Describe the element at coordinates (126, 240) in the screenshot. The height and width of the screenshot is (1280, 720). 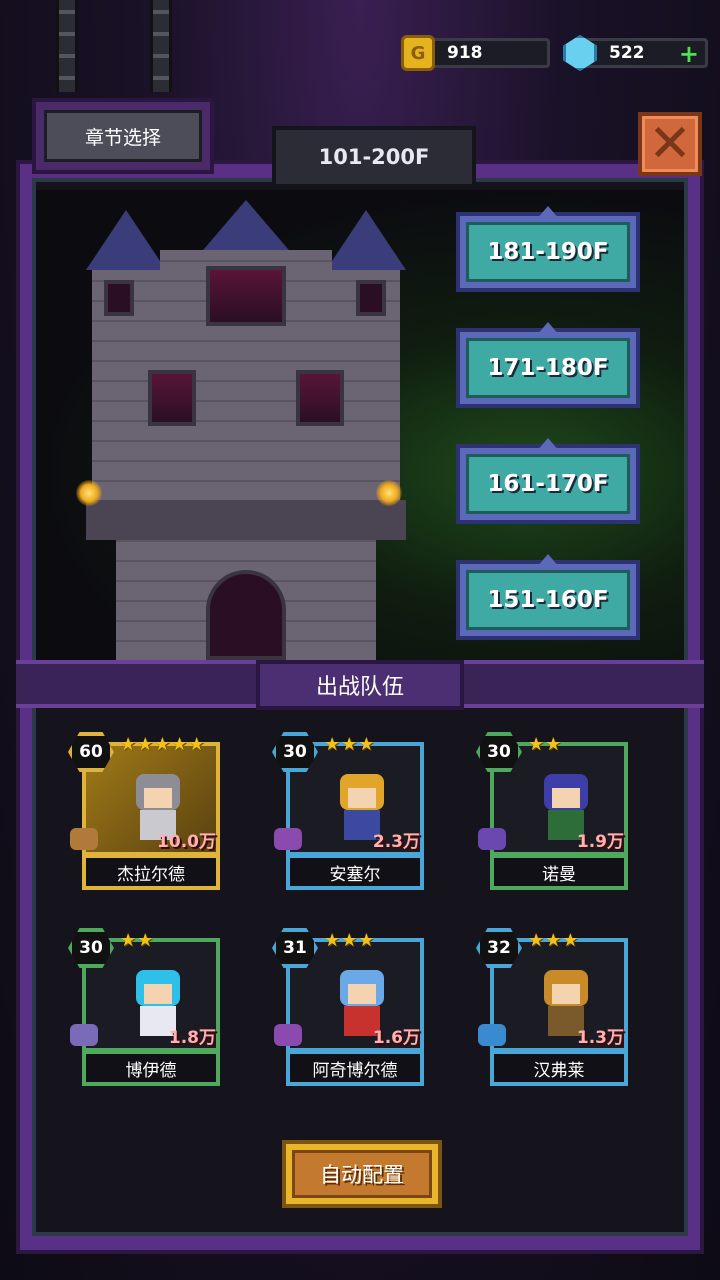
I see `tower-roof-left` at that location.